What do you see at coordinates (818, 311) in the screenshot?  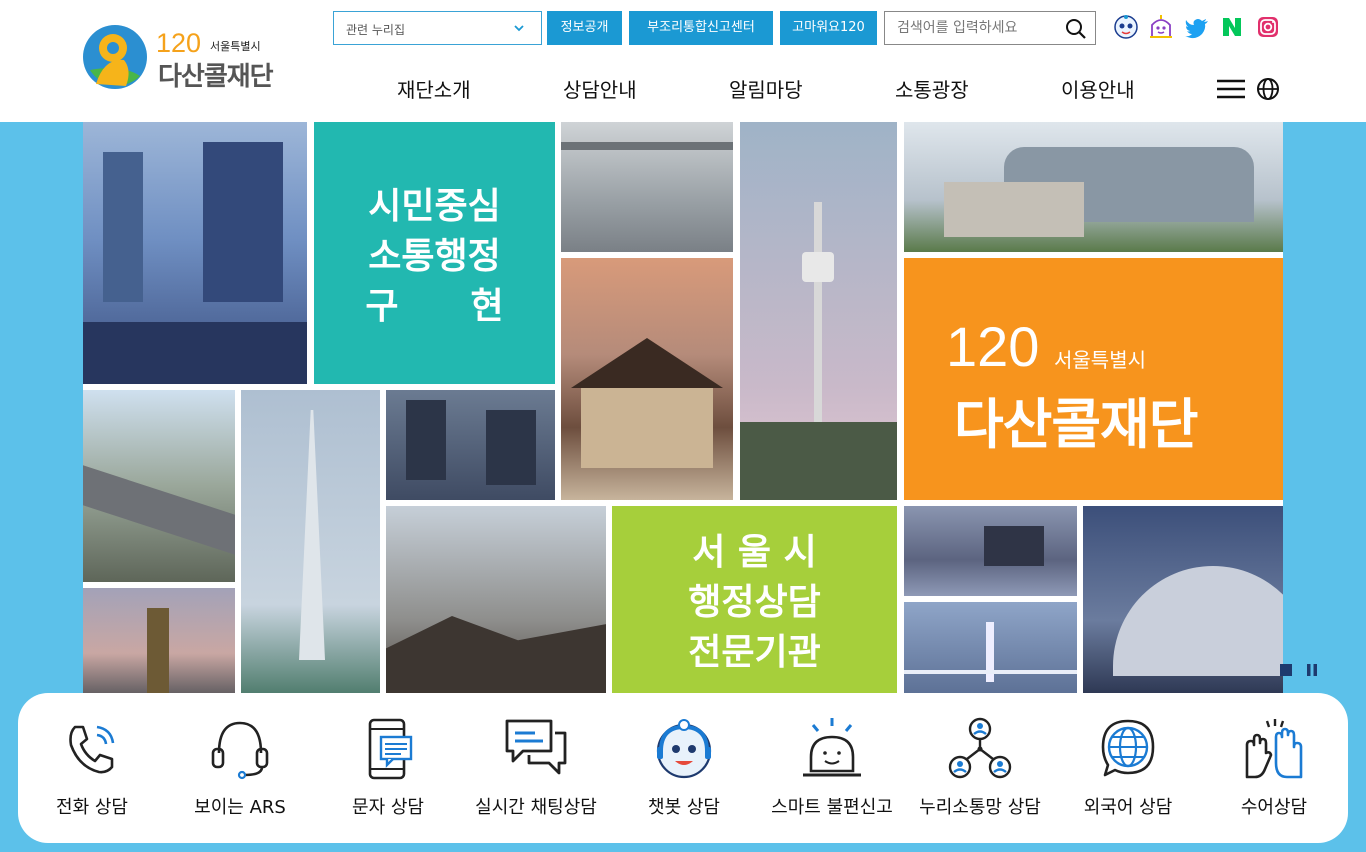 I see `photo-namsan-tower` at bounding box center [818, 311].